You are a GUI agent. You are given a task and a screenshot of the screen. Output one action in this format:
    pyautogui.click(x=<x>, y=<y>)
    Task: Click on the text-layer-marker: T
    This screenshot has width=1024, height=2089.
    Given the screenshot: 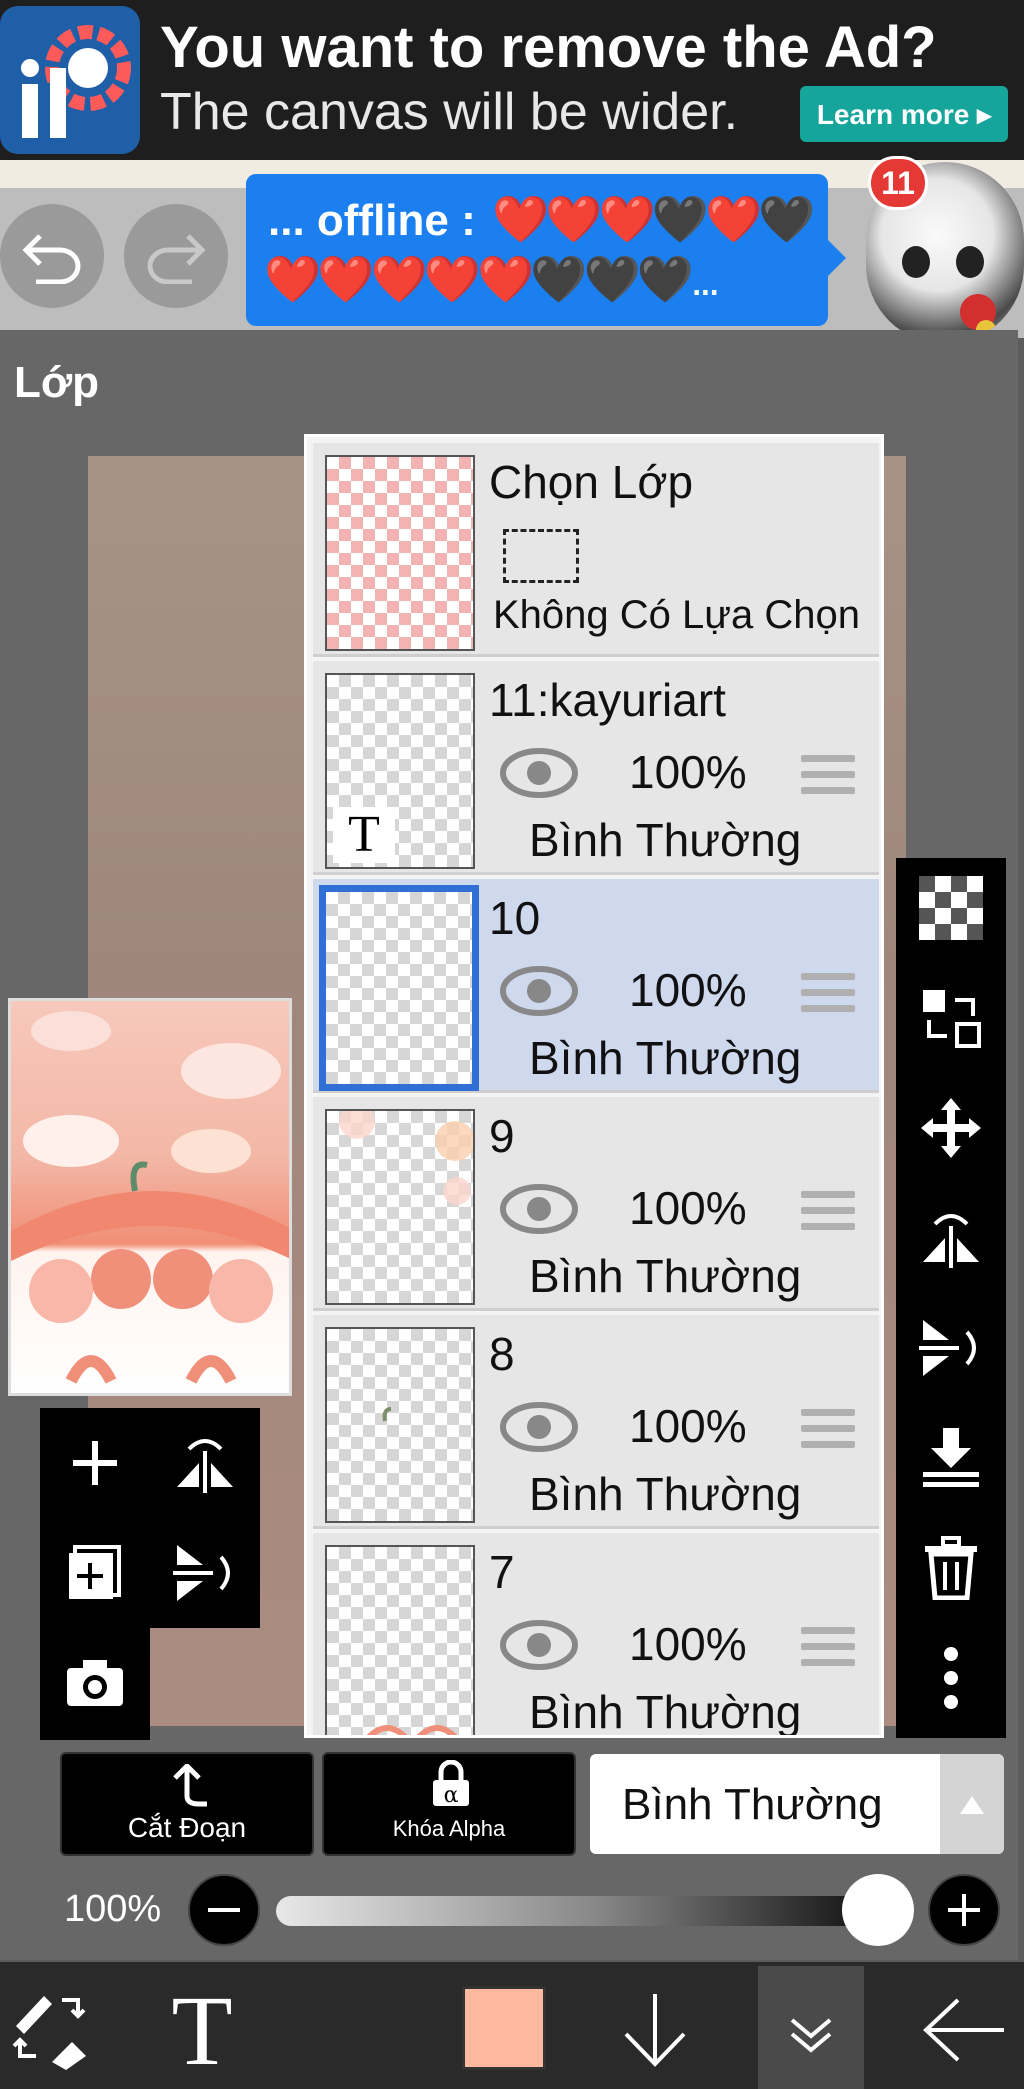 What is the action you would take?
    pyautogui.click(x=364, y=835)
    